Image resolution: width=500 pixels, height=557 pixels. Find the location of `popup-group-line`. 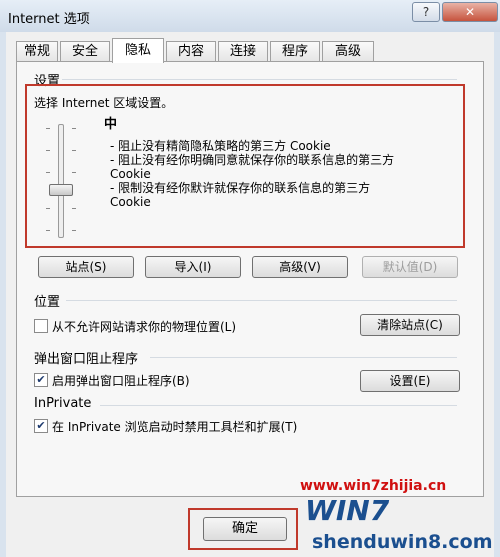

popup-group-line is located at coordinates (303, 357).